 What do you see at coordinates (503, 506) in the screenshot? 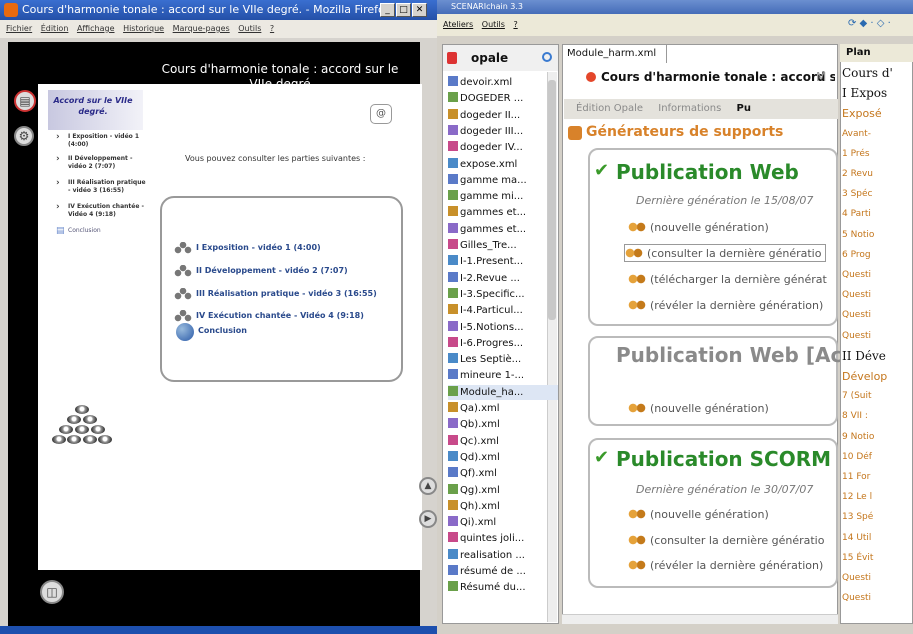
I see `tree-item: Qh).xml` at bounding box center [503, 506].